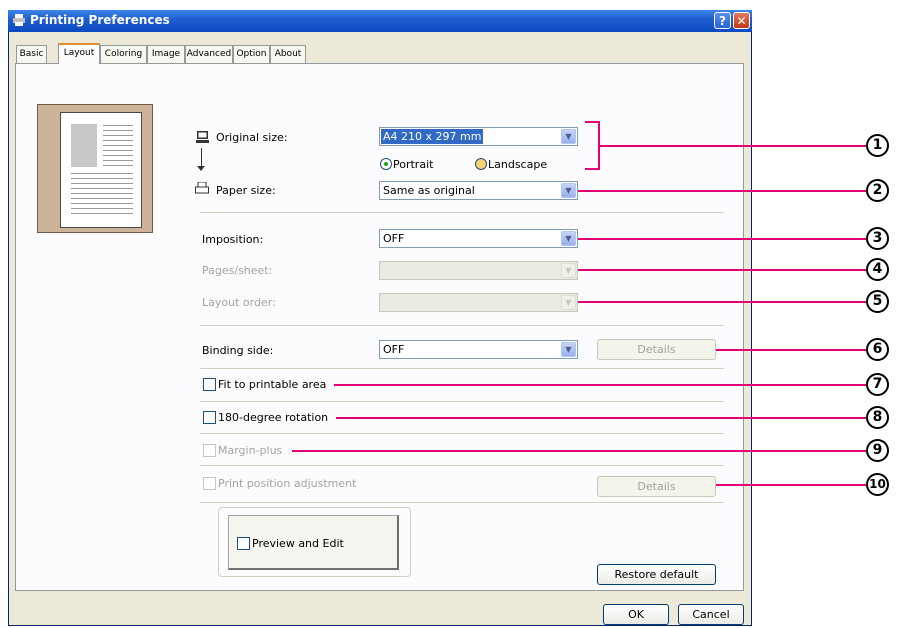  What do you see at coordinates (209, 54) in the screenshot?
I see `tab-advanced: Advanced` at bounding box center [209, 54].